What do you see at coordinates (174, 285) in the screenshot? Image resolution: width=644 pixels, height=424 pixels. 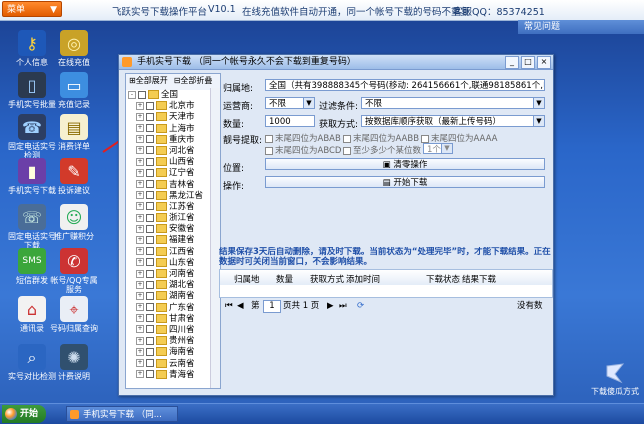 I see `tree-item: + 湖北省` at bounding box center [174, 285].